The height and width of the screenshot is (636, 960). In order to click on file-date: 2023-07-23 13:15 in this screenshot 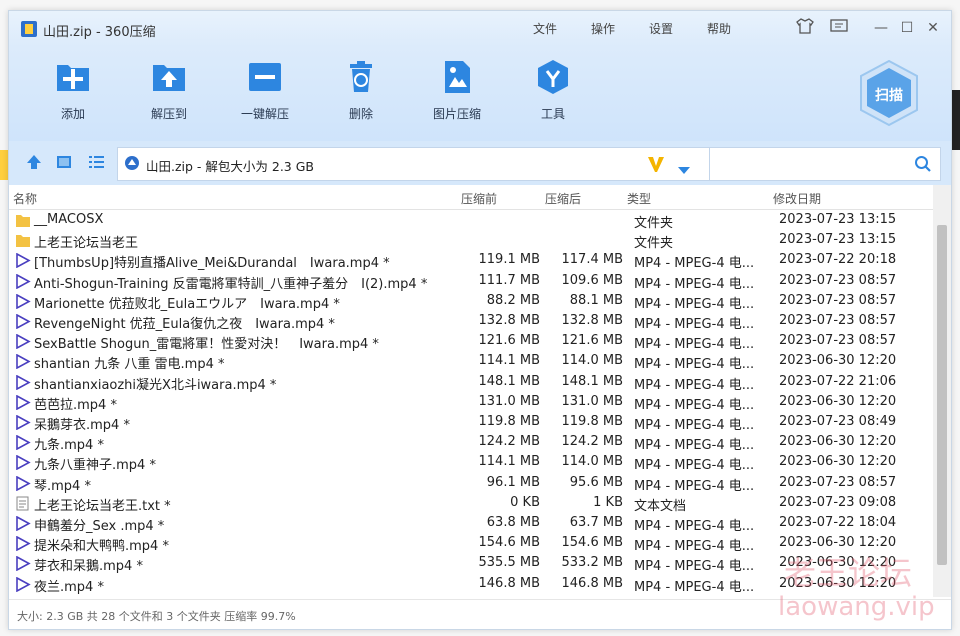, I will do `click(838, 219)`.